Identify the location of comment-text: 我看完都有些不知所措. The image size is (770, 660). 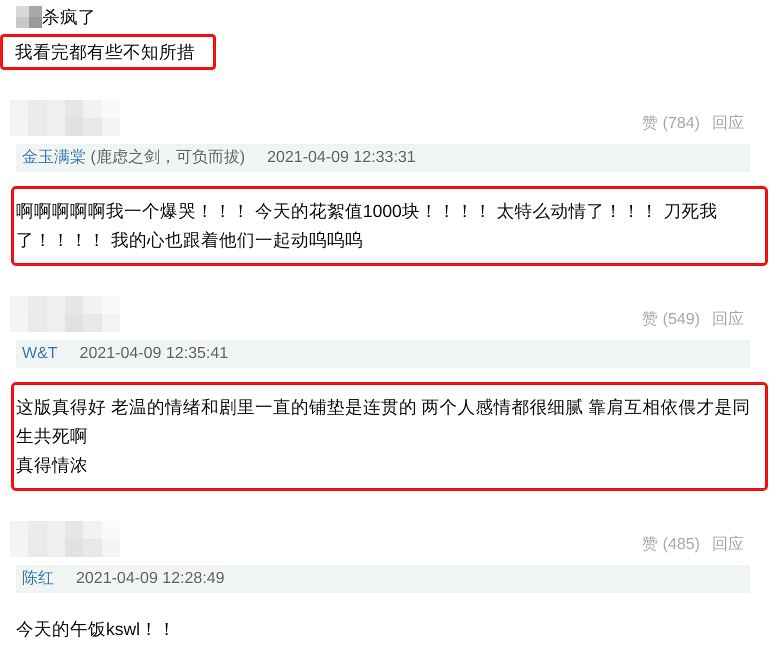
(105, 52).